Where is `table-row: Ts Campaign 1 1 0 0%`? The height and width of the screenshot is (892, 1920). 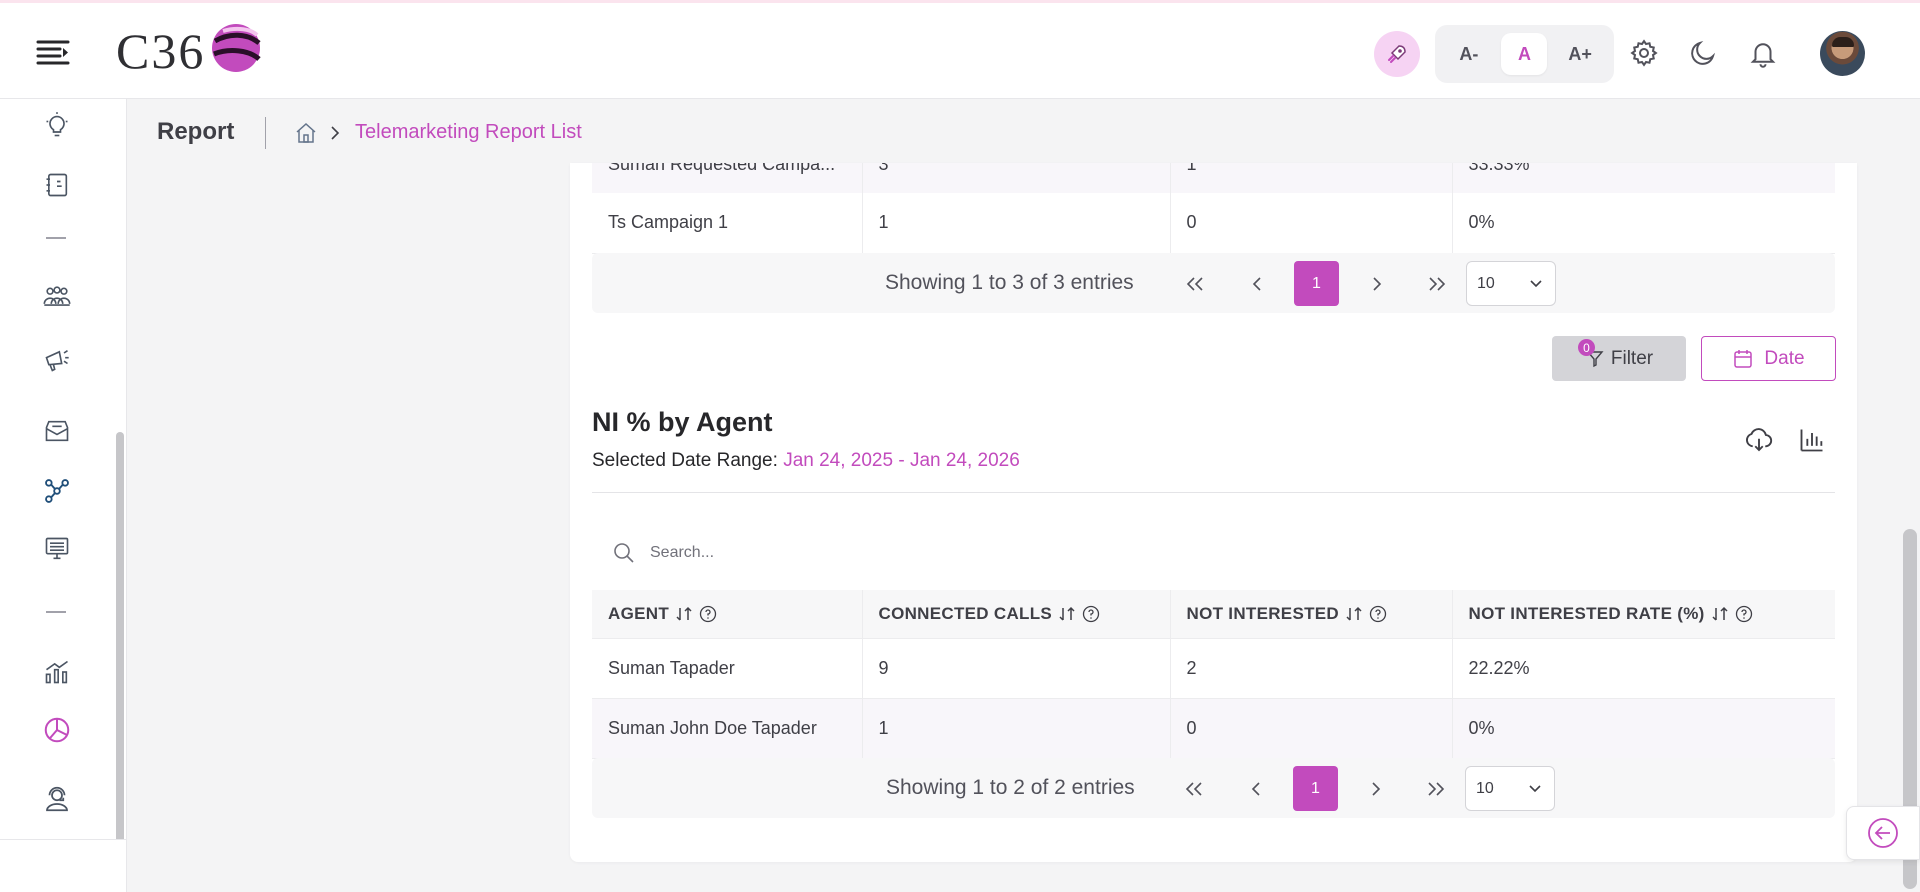
table-row: Ts Campaign 1 1 0 0% is located at coordinates (1213, 223).